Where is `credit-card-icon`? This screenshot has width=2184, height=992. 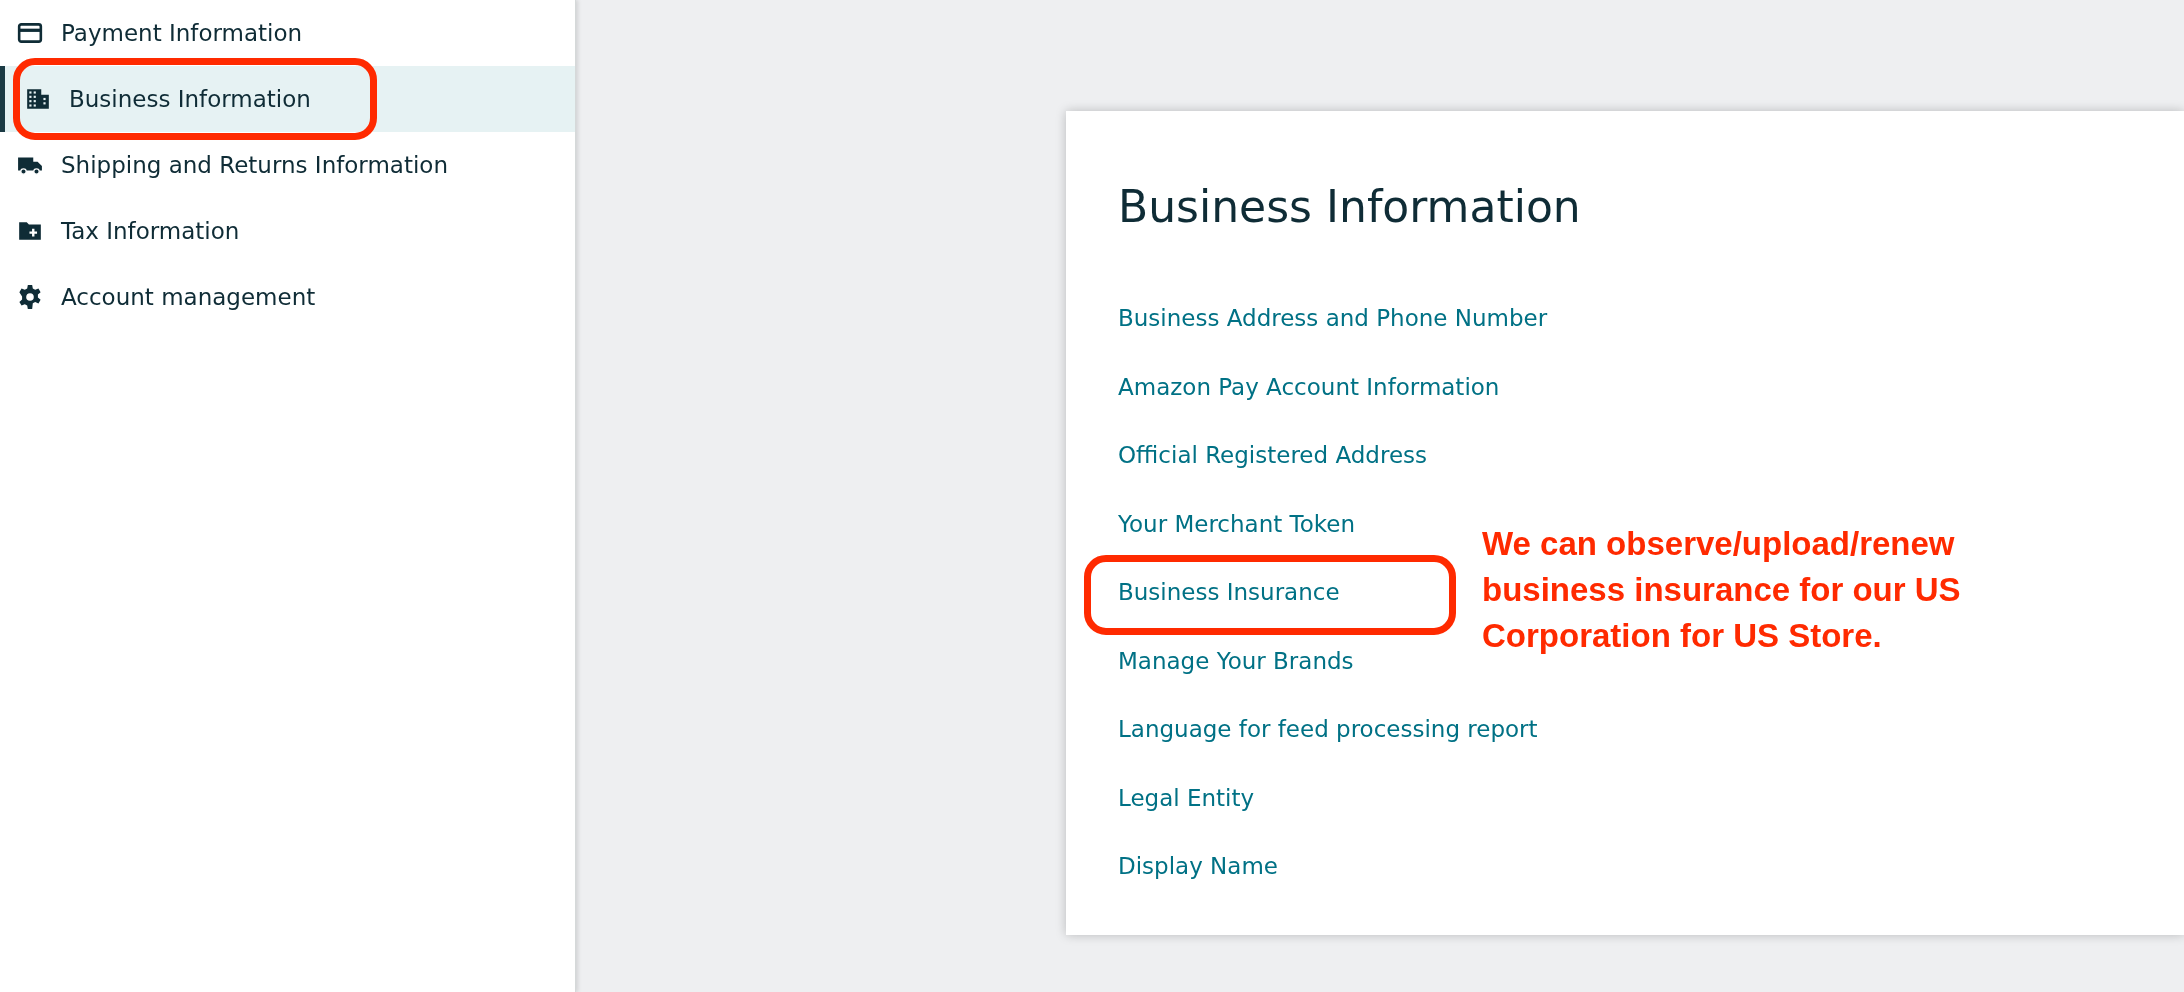 credit-card-icon is located at coordinates (30, 33).